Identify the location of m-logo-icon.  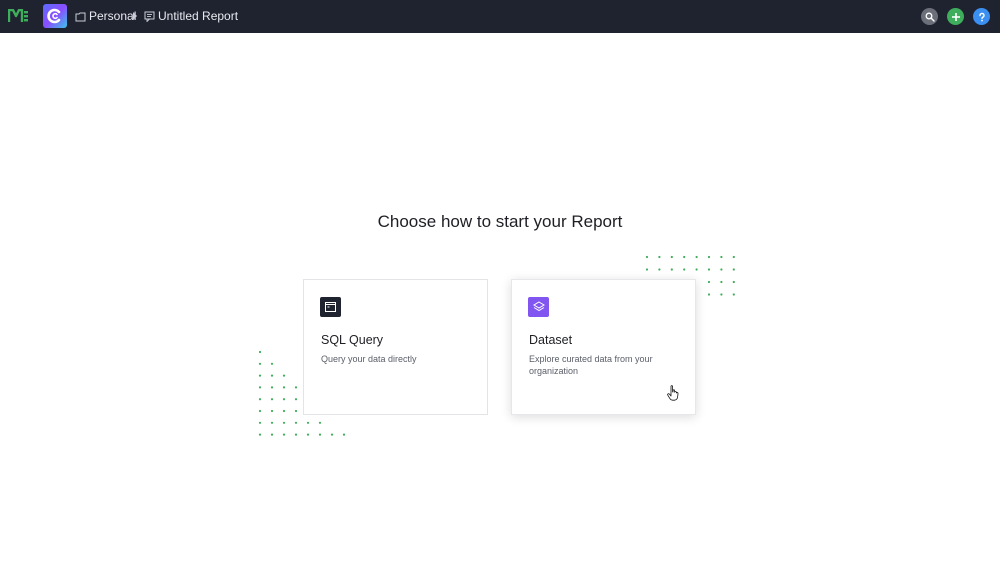
(18, 16).